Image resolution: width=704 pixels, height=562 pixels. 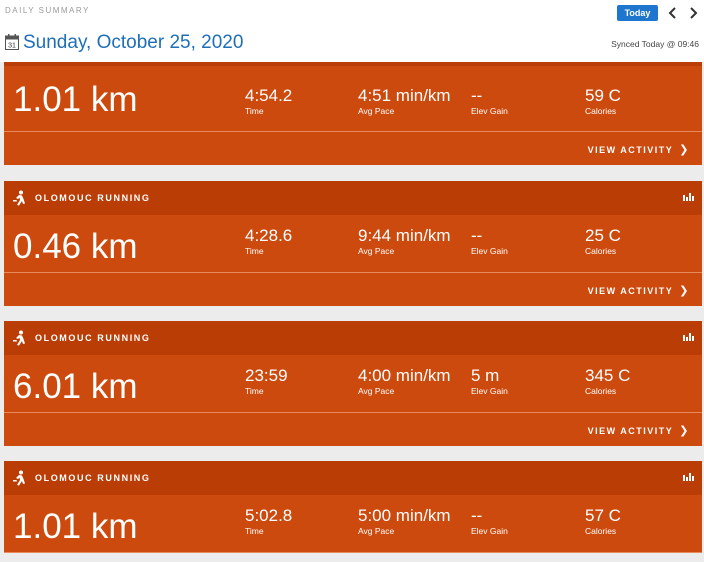 What do you see at coordinates (47, 10) in the screenshot?
I see `section-label: DAILY SUMMARY` at bounding box center [47, 10].